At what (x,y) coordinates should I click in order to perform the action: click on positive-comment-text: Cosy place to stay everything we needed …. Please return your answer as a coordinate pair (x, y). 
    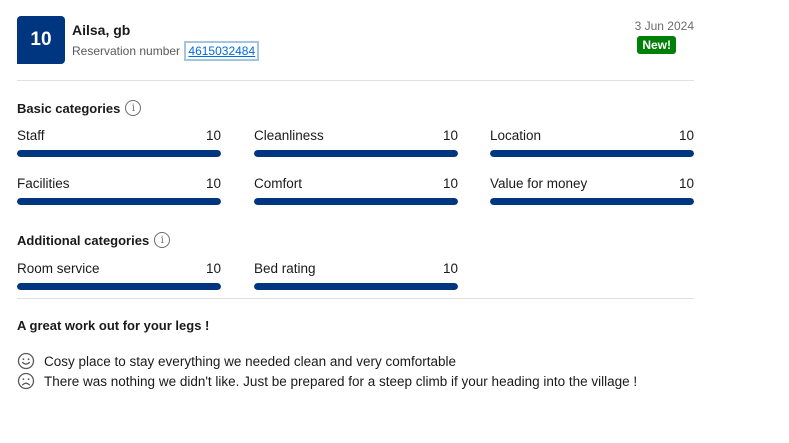
    Looking at the image, I should click on (250, 361).